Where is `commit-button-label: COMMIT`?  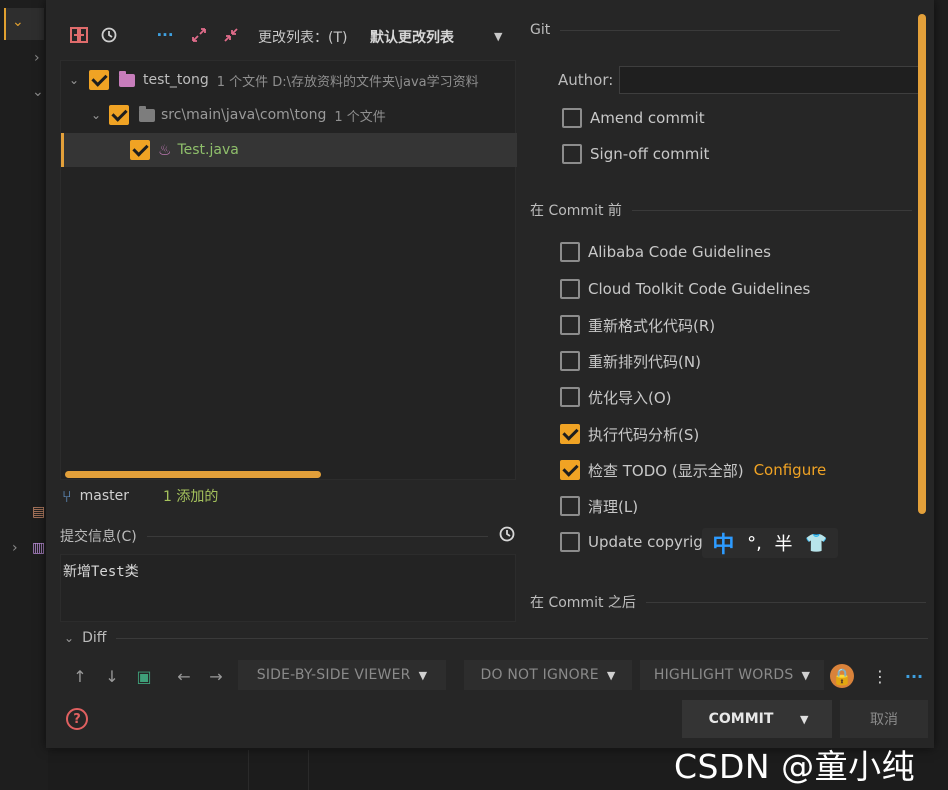 commit-button-label: COMMIT is located at coordinates (741, 719).